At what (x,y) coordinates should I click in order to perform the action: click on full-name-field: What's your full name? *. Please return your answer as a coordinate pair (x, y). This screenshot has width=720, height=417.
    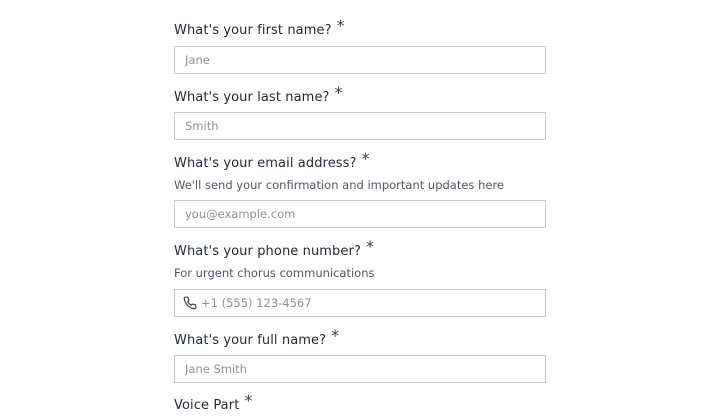
    Looking at the image, I should click on (360, 339).